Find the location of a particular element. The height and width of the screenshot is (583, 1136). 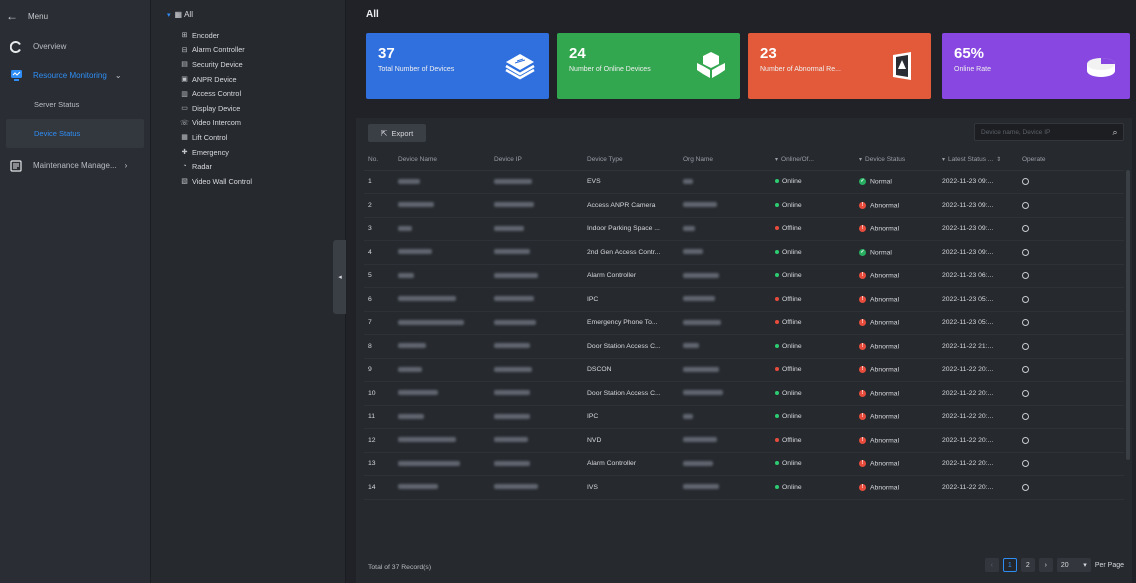

tree-node: ▭ Display Device is located at coordinates (216, 108).